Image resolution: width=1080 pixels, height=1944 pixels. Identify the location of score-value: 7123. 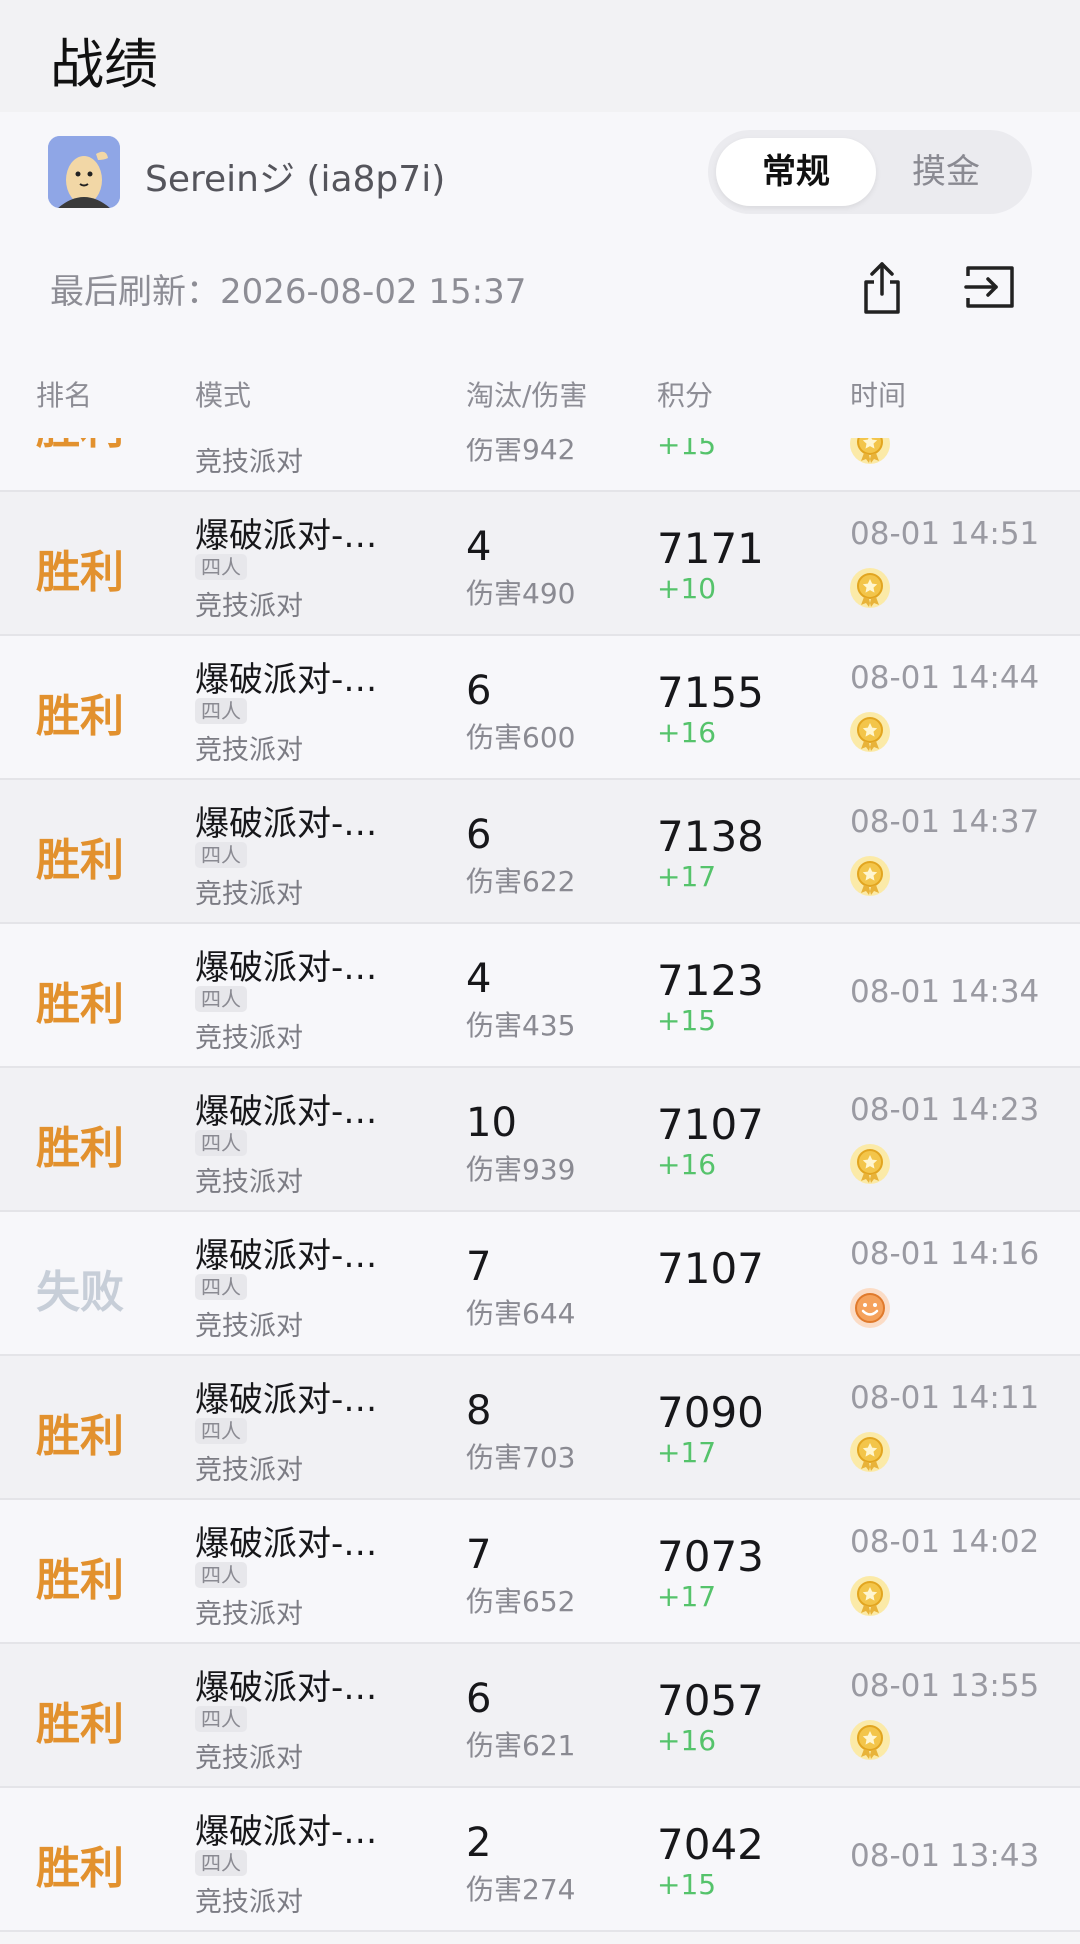
(710, 980).